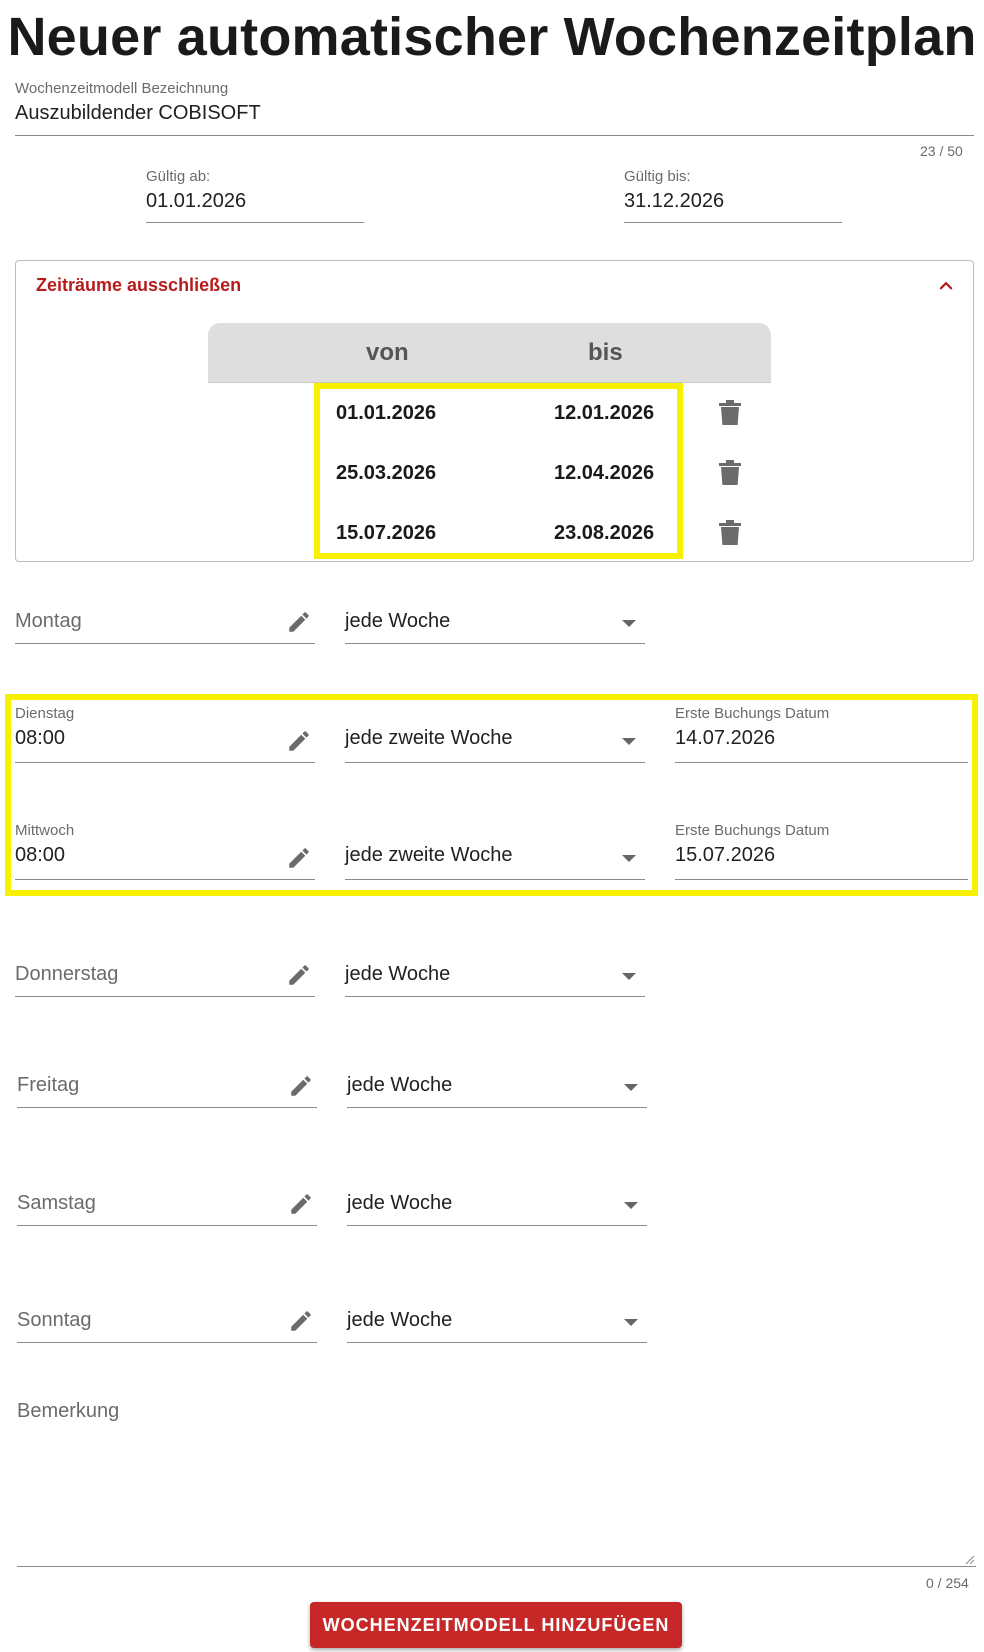 The image size is (984, 1652). I want to click on frequency-select-mittwoch: jede zweite Woche, so click(495, 851).